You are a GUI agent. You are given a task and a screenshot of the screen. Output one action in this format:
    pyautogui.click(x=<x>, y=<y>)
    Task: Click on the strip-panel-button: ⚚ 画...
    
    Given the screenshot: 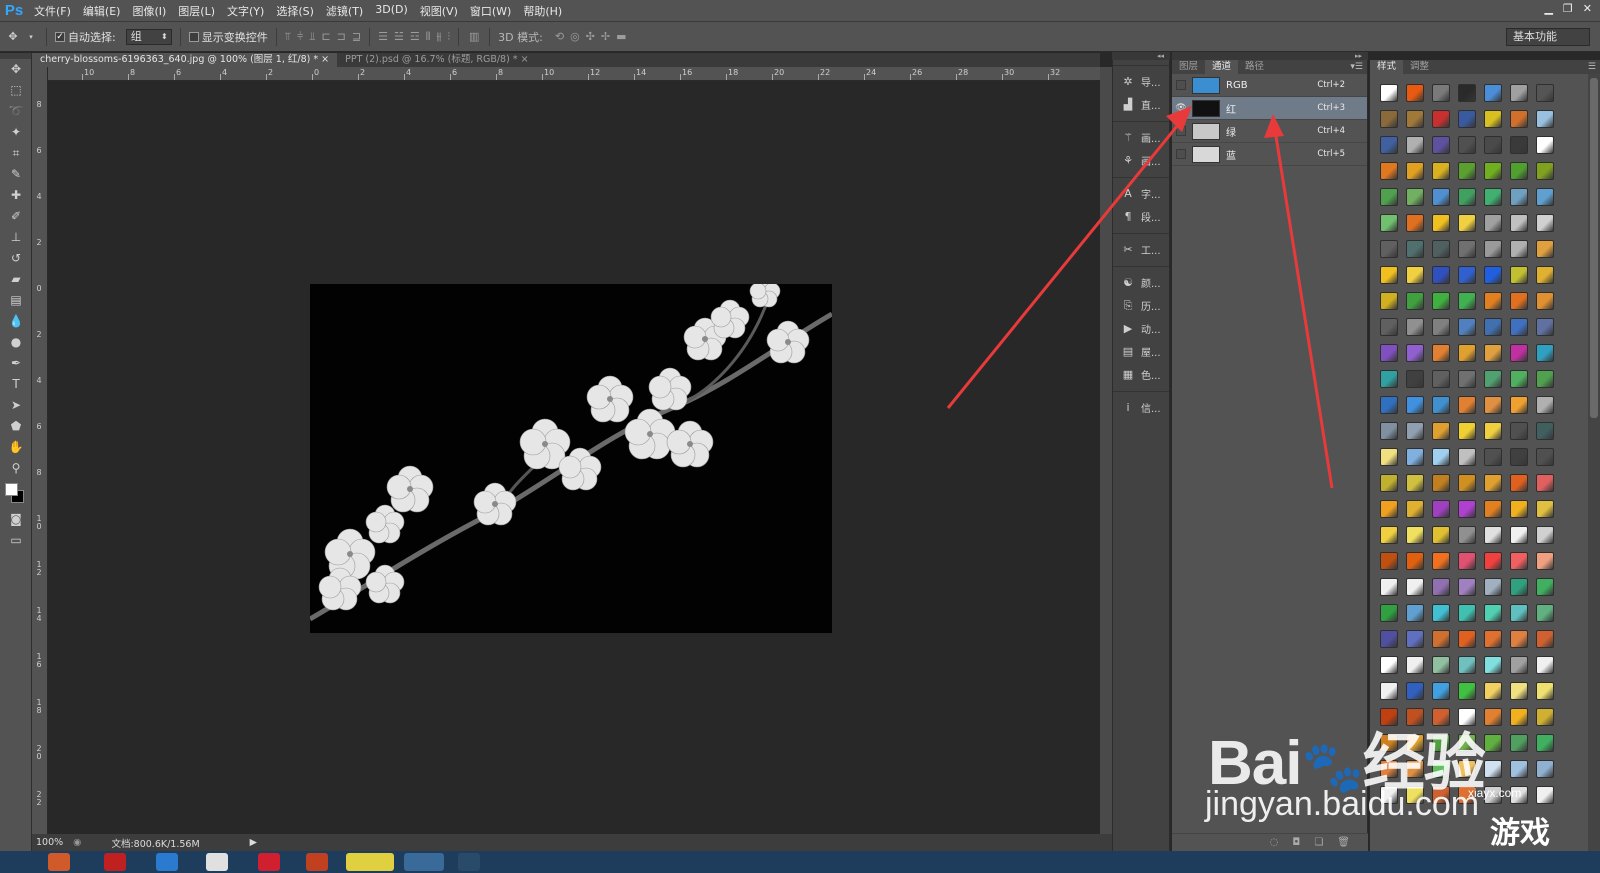 What is the action you would take?
    pyautogui.click(x=1141, y=137)
    